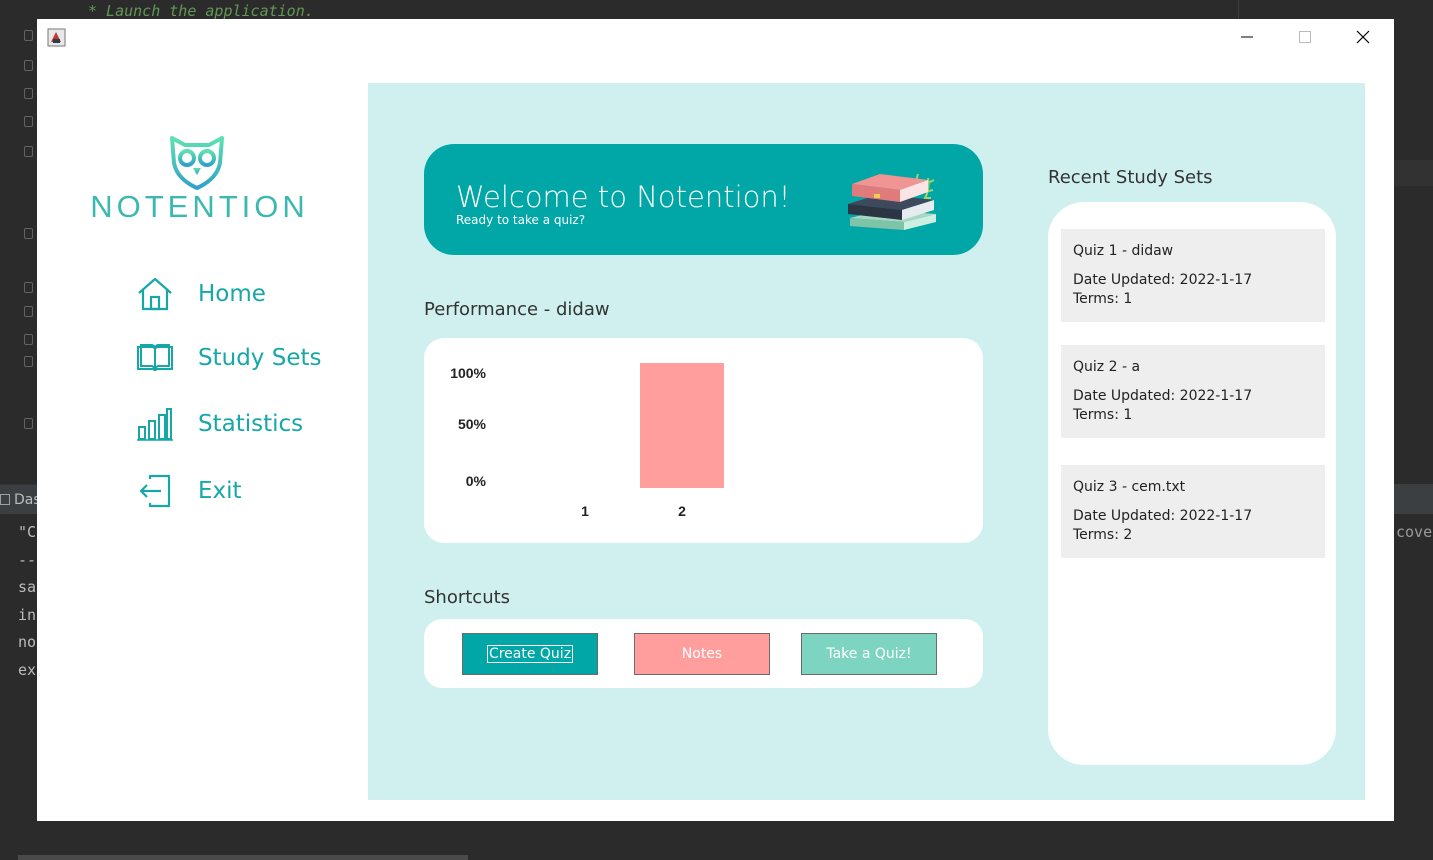 The width and height of the screenshot is (1433, 860). Describe the element at coordinates (1305, 37) in the screenshot. I see `maximize-button` at that location.